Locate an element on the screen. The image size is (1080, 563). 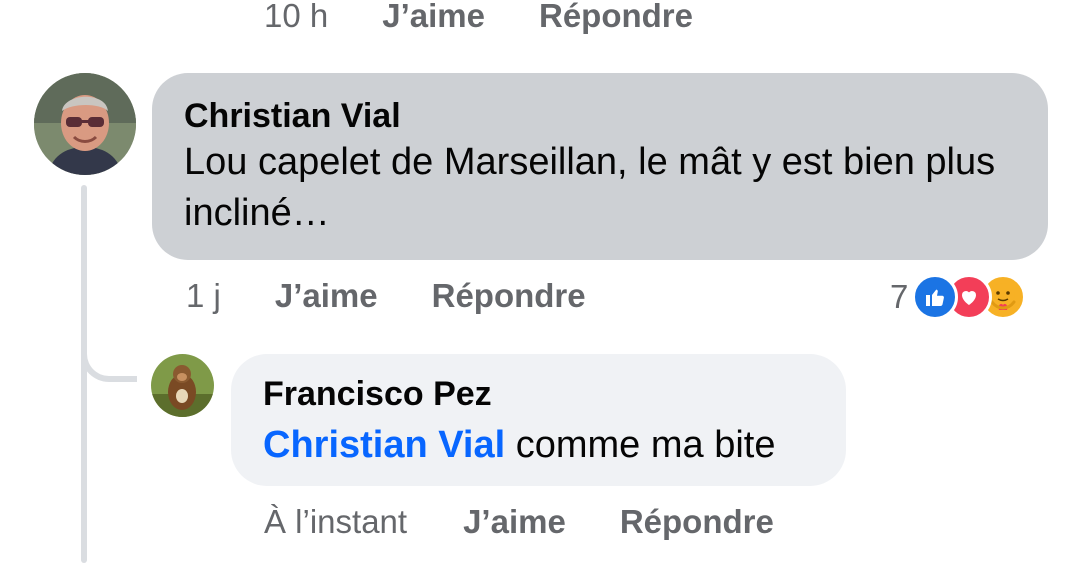
reply-text: Christian Vial comme ma bite is located at coordinates (519, 445).